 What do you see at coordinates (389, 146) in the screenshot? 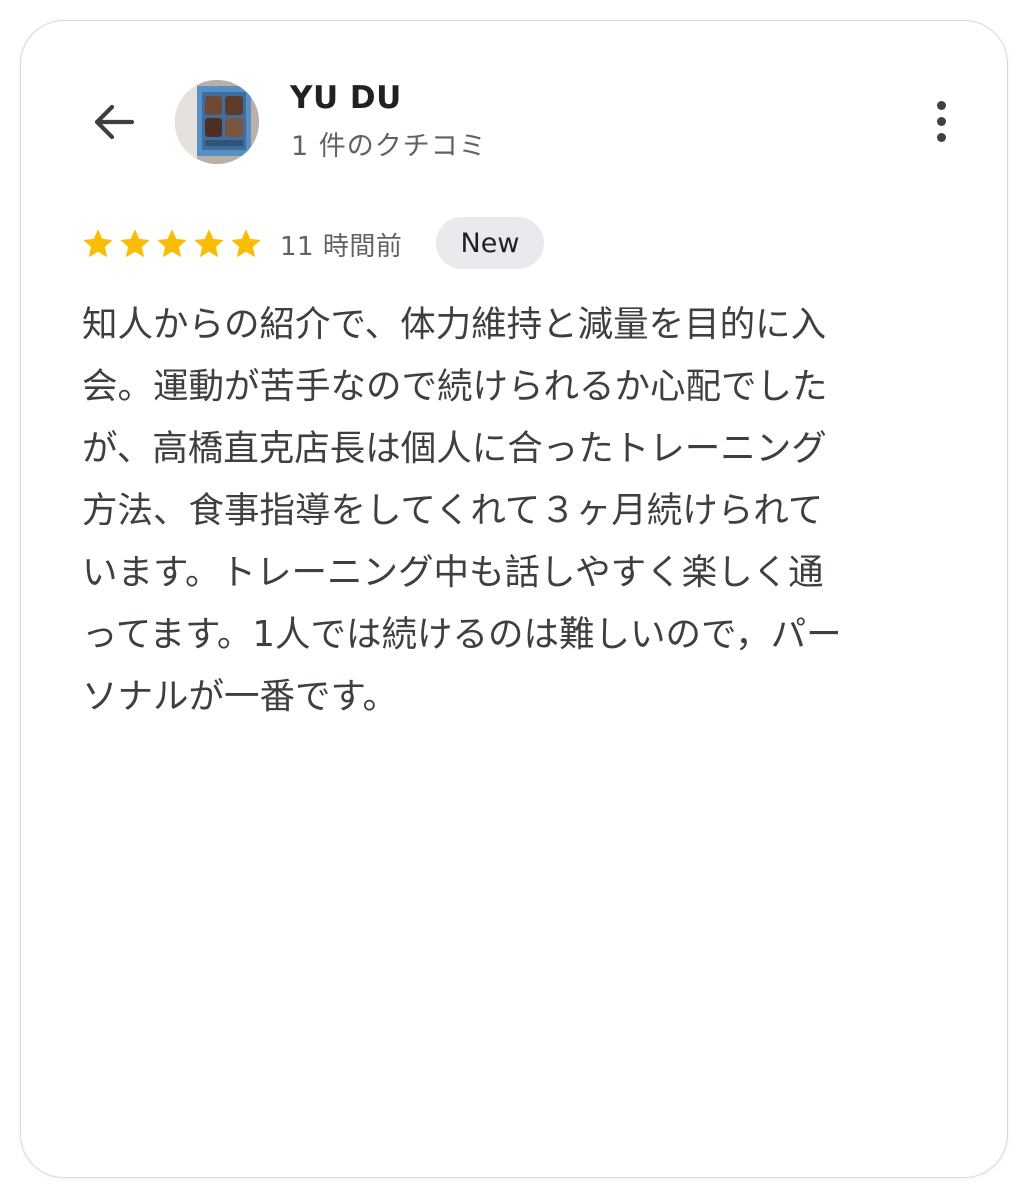
I see `review-count: 1 件のクチコミ` at bounding box center [389, 146].